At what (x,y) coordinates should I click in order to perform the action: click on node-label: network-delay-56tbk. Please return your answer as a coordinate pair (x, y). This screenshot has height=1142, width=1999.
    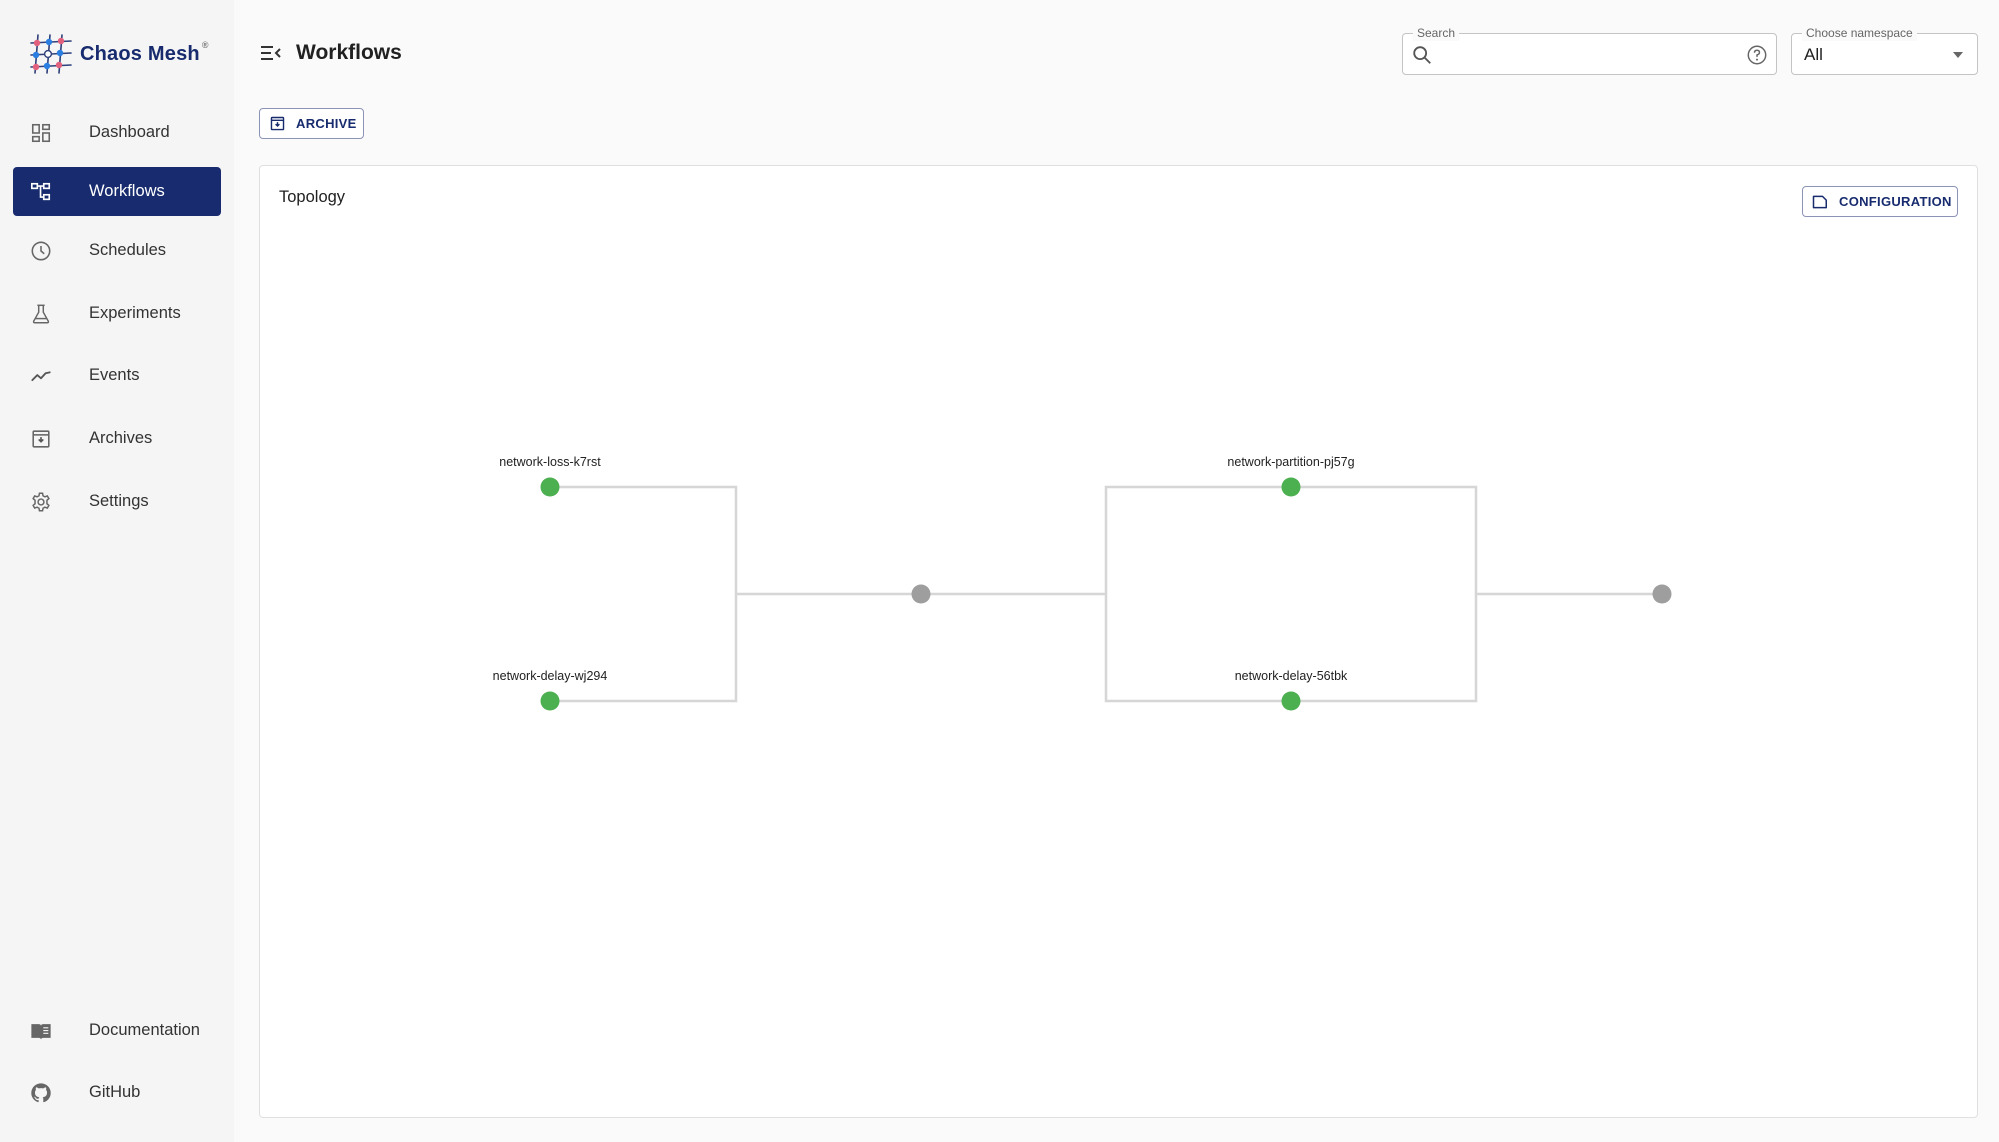
    Looking at the image, I should click on (1291, 676).